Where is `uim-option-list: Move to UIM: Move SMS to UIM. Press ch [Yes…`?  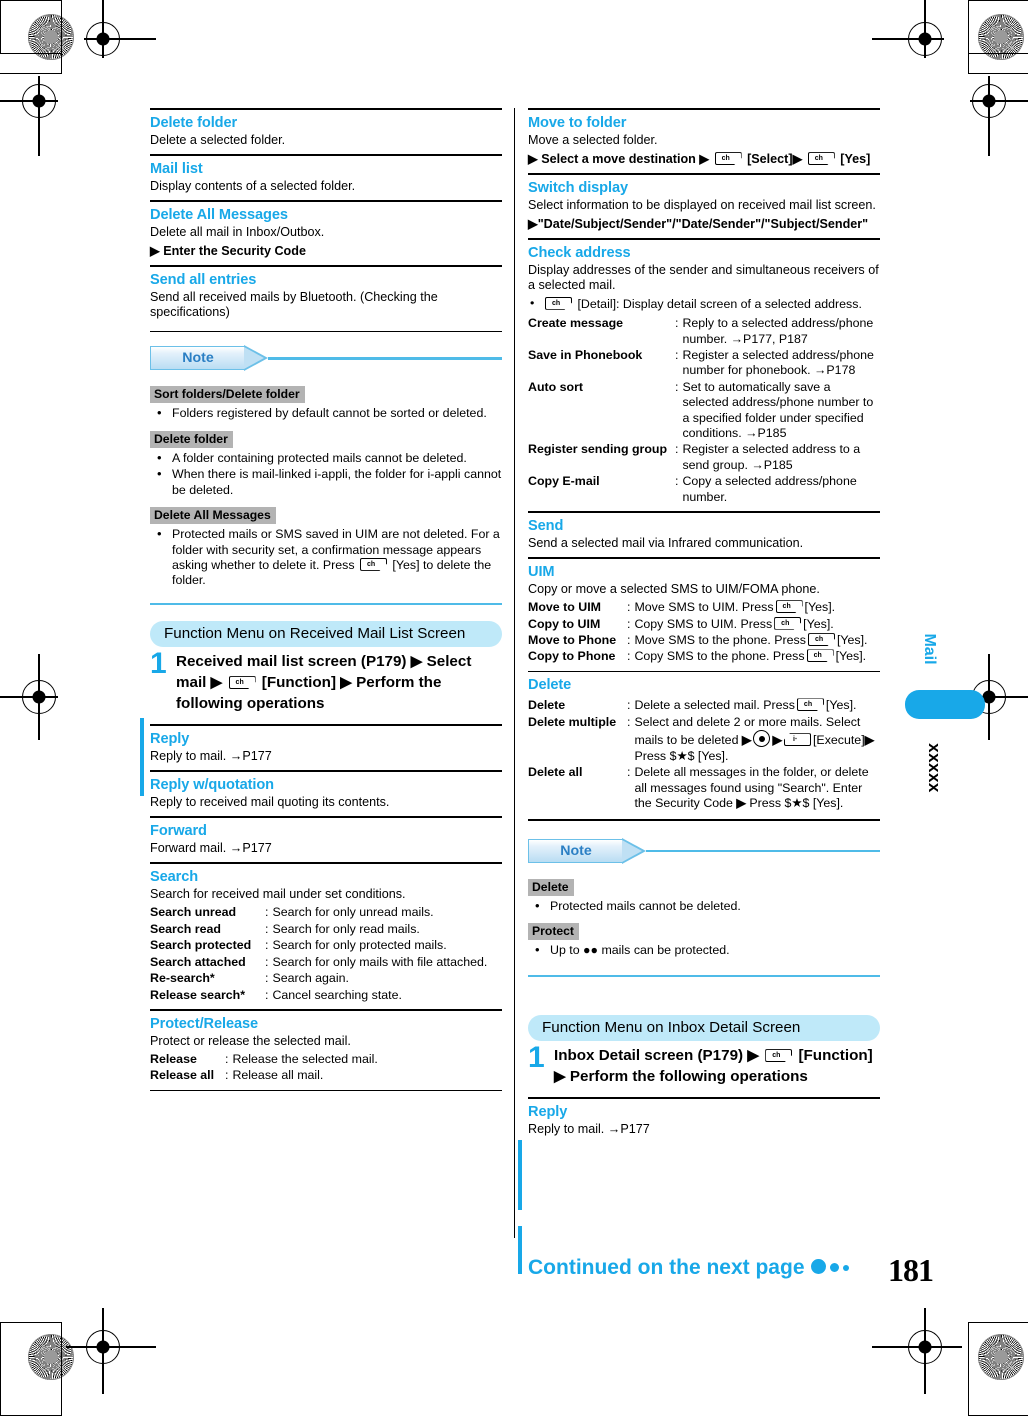 uim-option-list: Move to UIM: Move SMS to UIM. Press ch [Yes… is located at coordinates (704, 632).